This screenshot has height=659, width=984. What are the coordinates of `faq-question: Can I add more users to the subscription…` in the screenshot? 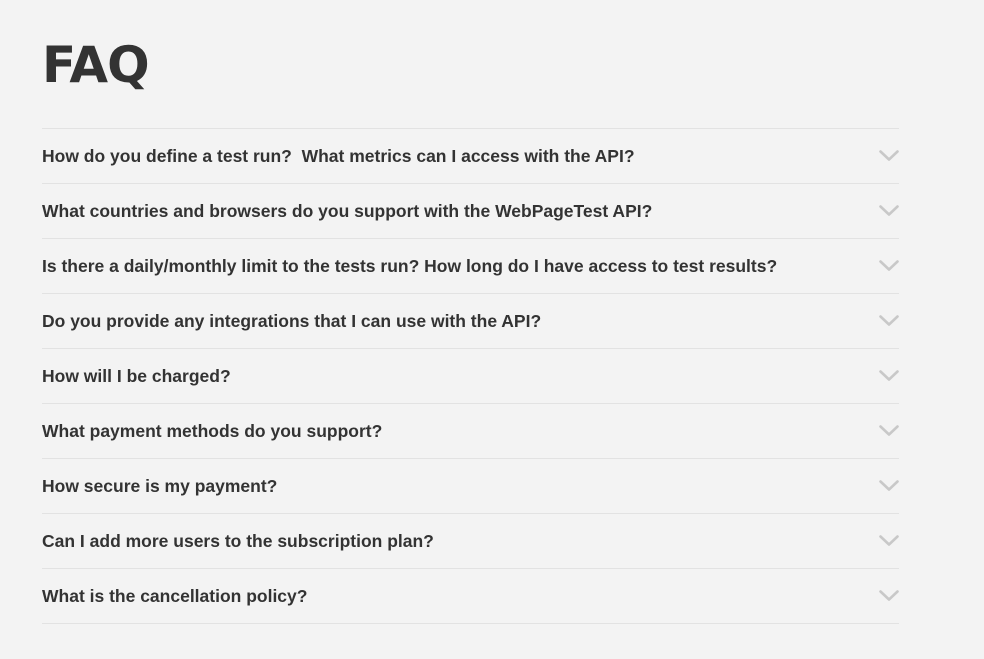 It's located at (238, 541).